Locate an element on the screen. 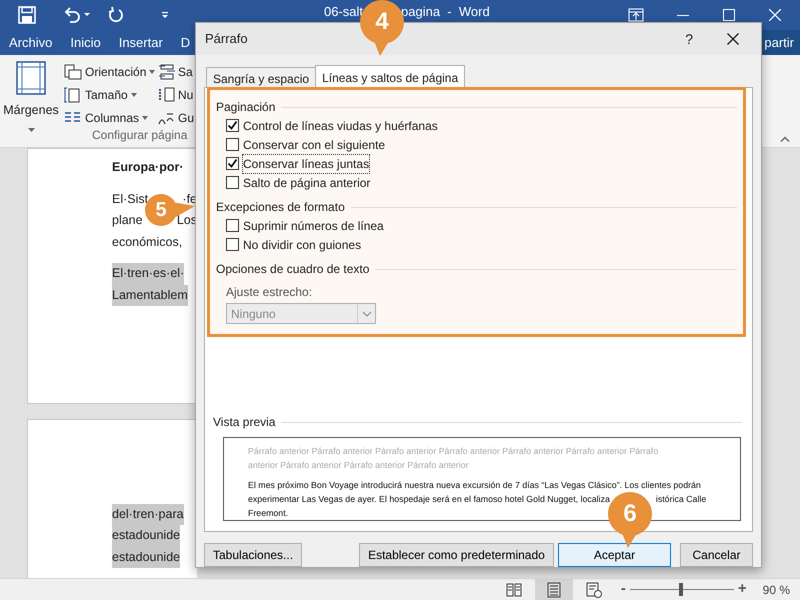 This screenshot has width=800, height=600. page-size-icon is located at coordinates (73, 94).